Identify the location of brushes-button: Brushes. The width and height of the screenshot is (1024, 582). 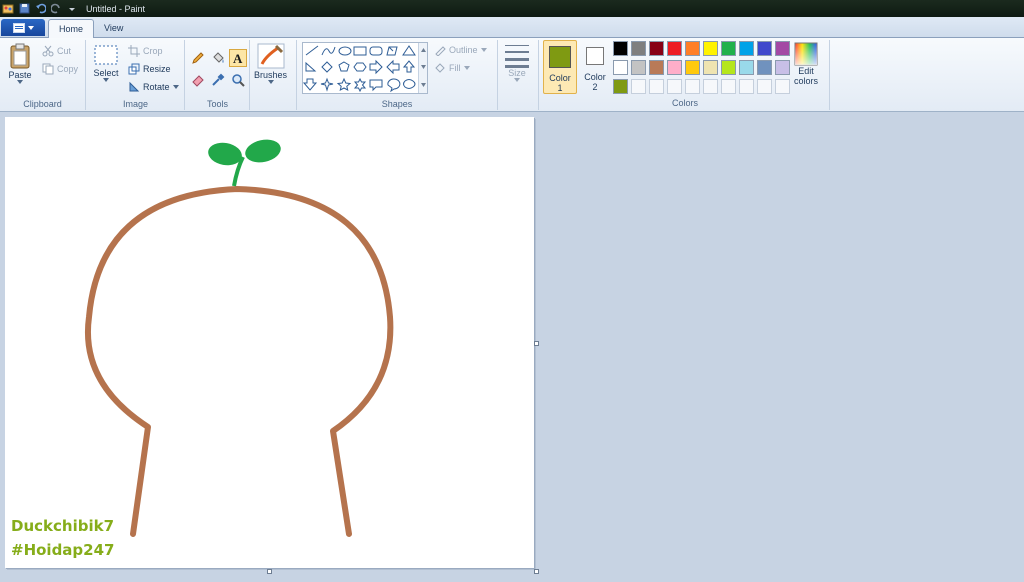
(270, 63).